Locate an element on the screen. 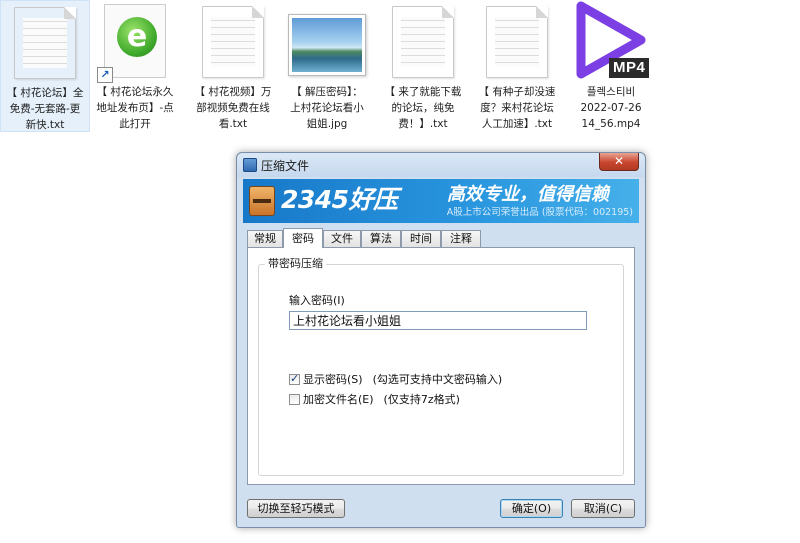 This screenshot has height=543, width=800. encrypt-names-row: 加密文件名(E) (仅支持7z格式) is located at coordinates (374, 399).